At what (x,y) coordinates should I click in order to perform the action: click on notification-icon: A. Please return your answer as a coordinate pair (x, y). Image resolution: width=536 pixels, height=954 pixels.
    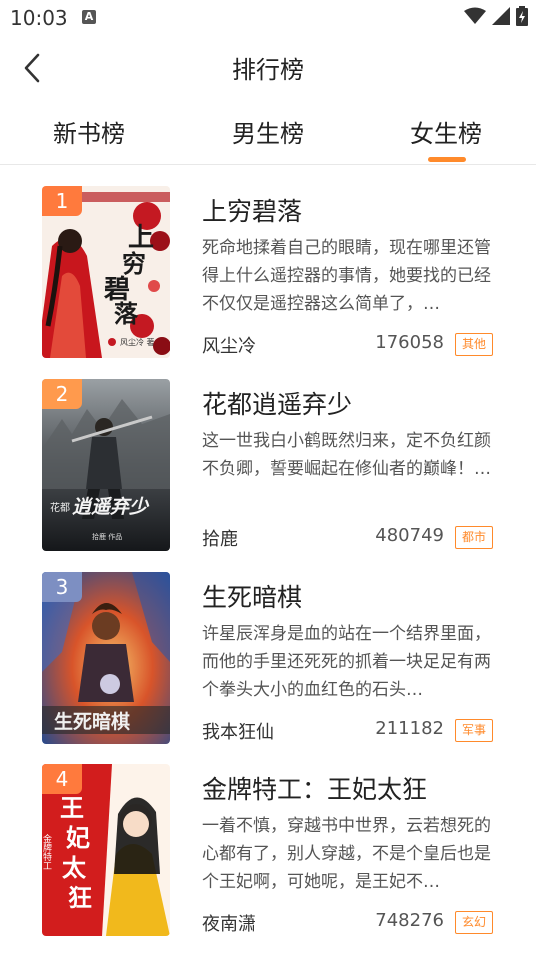
    Looking at the image, I should click on (89, 17).